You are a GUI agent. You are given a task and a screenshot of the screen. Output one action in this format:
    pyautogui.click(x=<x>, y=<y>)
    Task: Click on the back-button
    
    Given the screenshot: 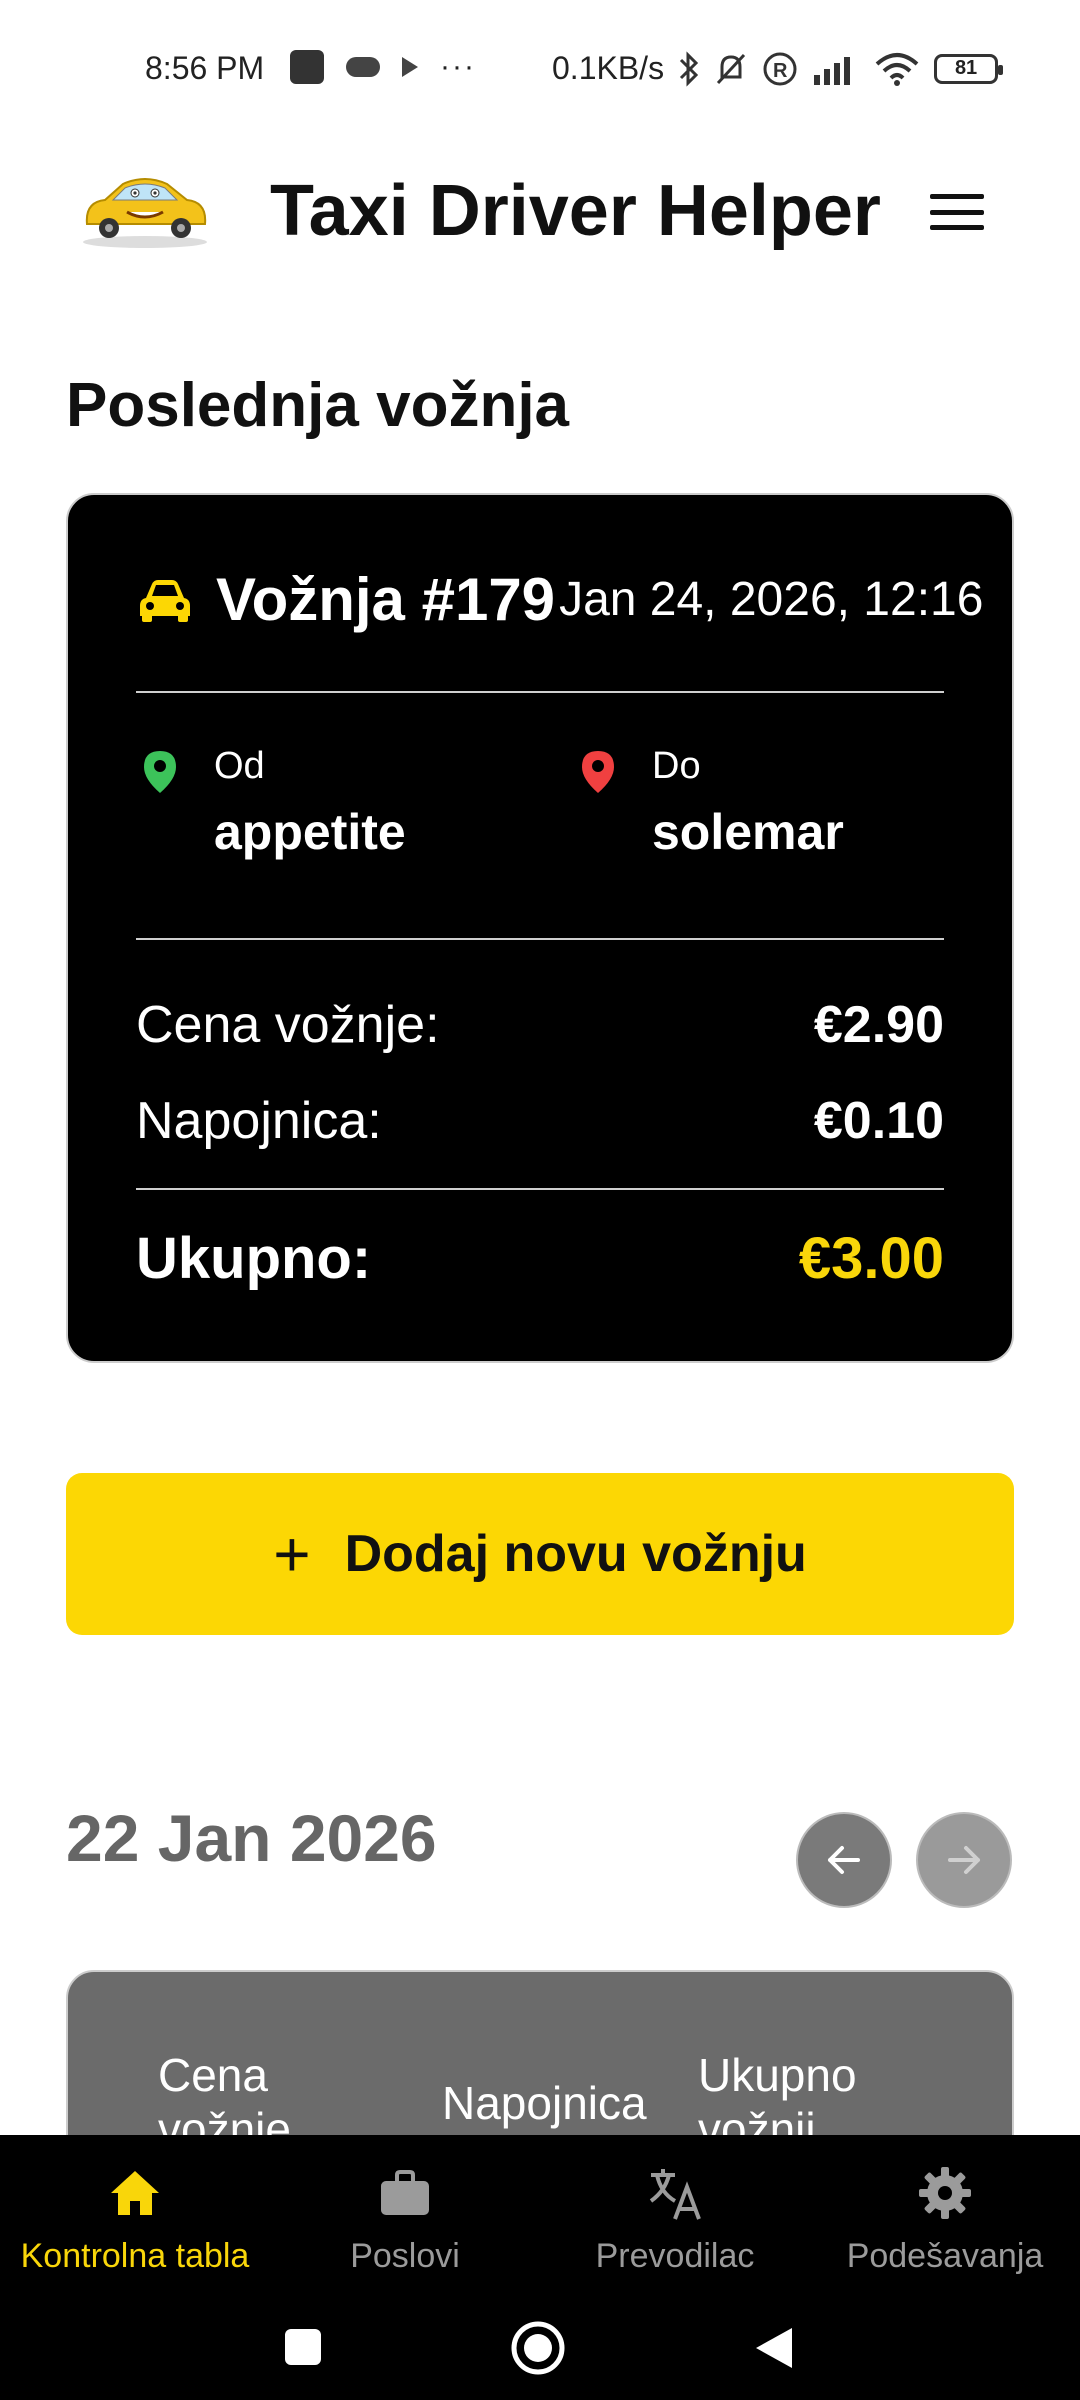 What is the action you would take?
    pyautogui.click(x=774, y=2348)
    